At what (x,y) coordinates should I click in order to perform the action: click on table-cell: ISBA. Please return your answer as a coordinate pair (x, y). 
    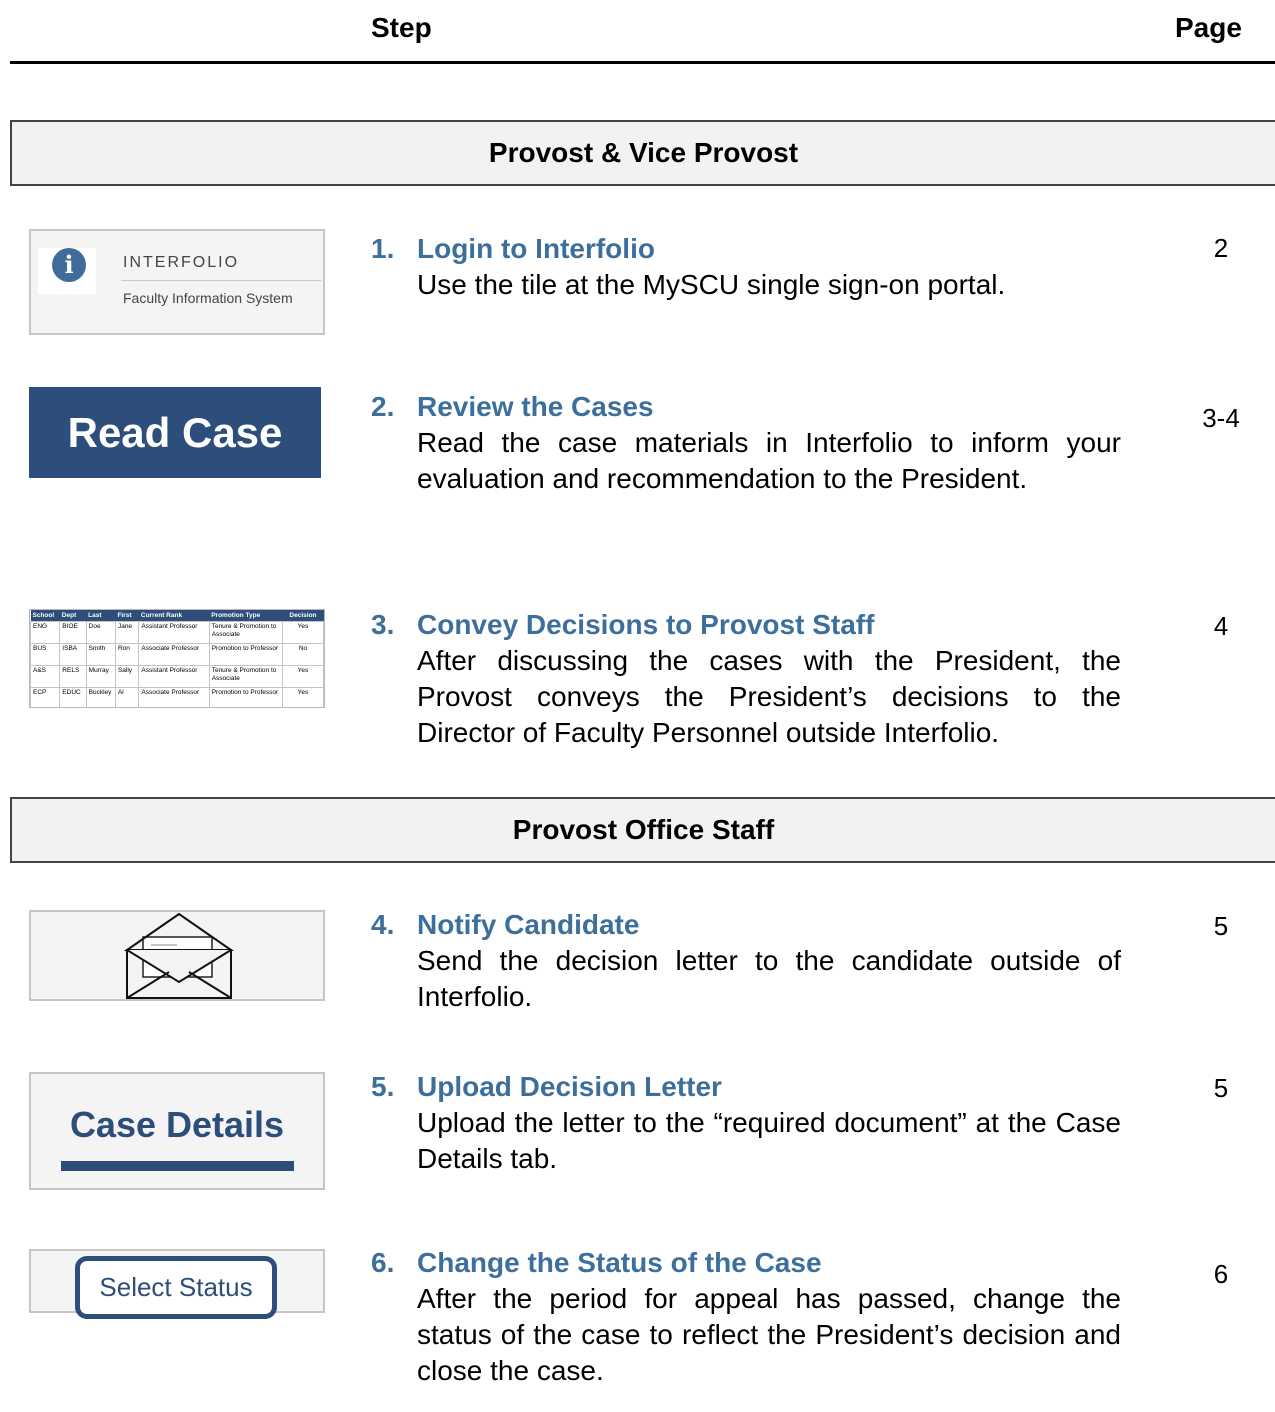
    Looking at the image, I should click on (73, 654).